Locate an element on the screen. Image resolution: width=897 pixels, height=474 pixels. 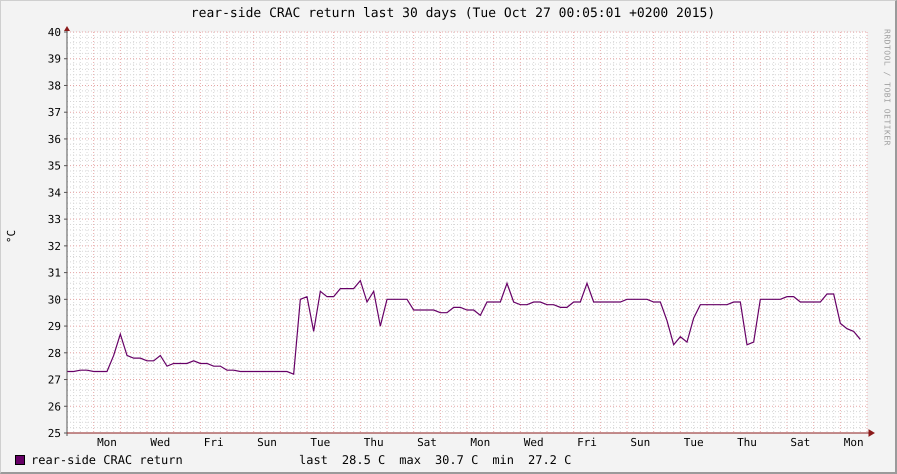
y-tick-label: 38 is located at coordinates (54, 85).